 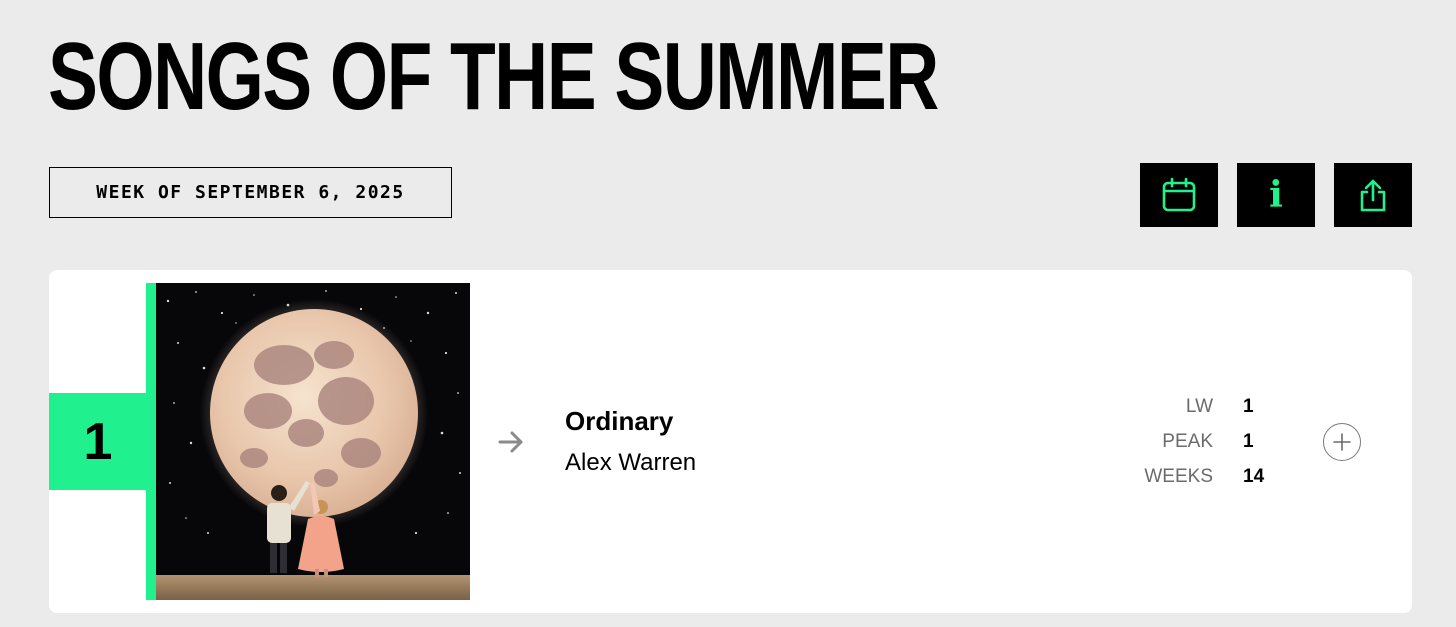 I want to click on info-icon: i, so click(x=1276, y=195).